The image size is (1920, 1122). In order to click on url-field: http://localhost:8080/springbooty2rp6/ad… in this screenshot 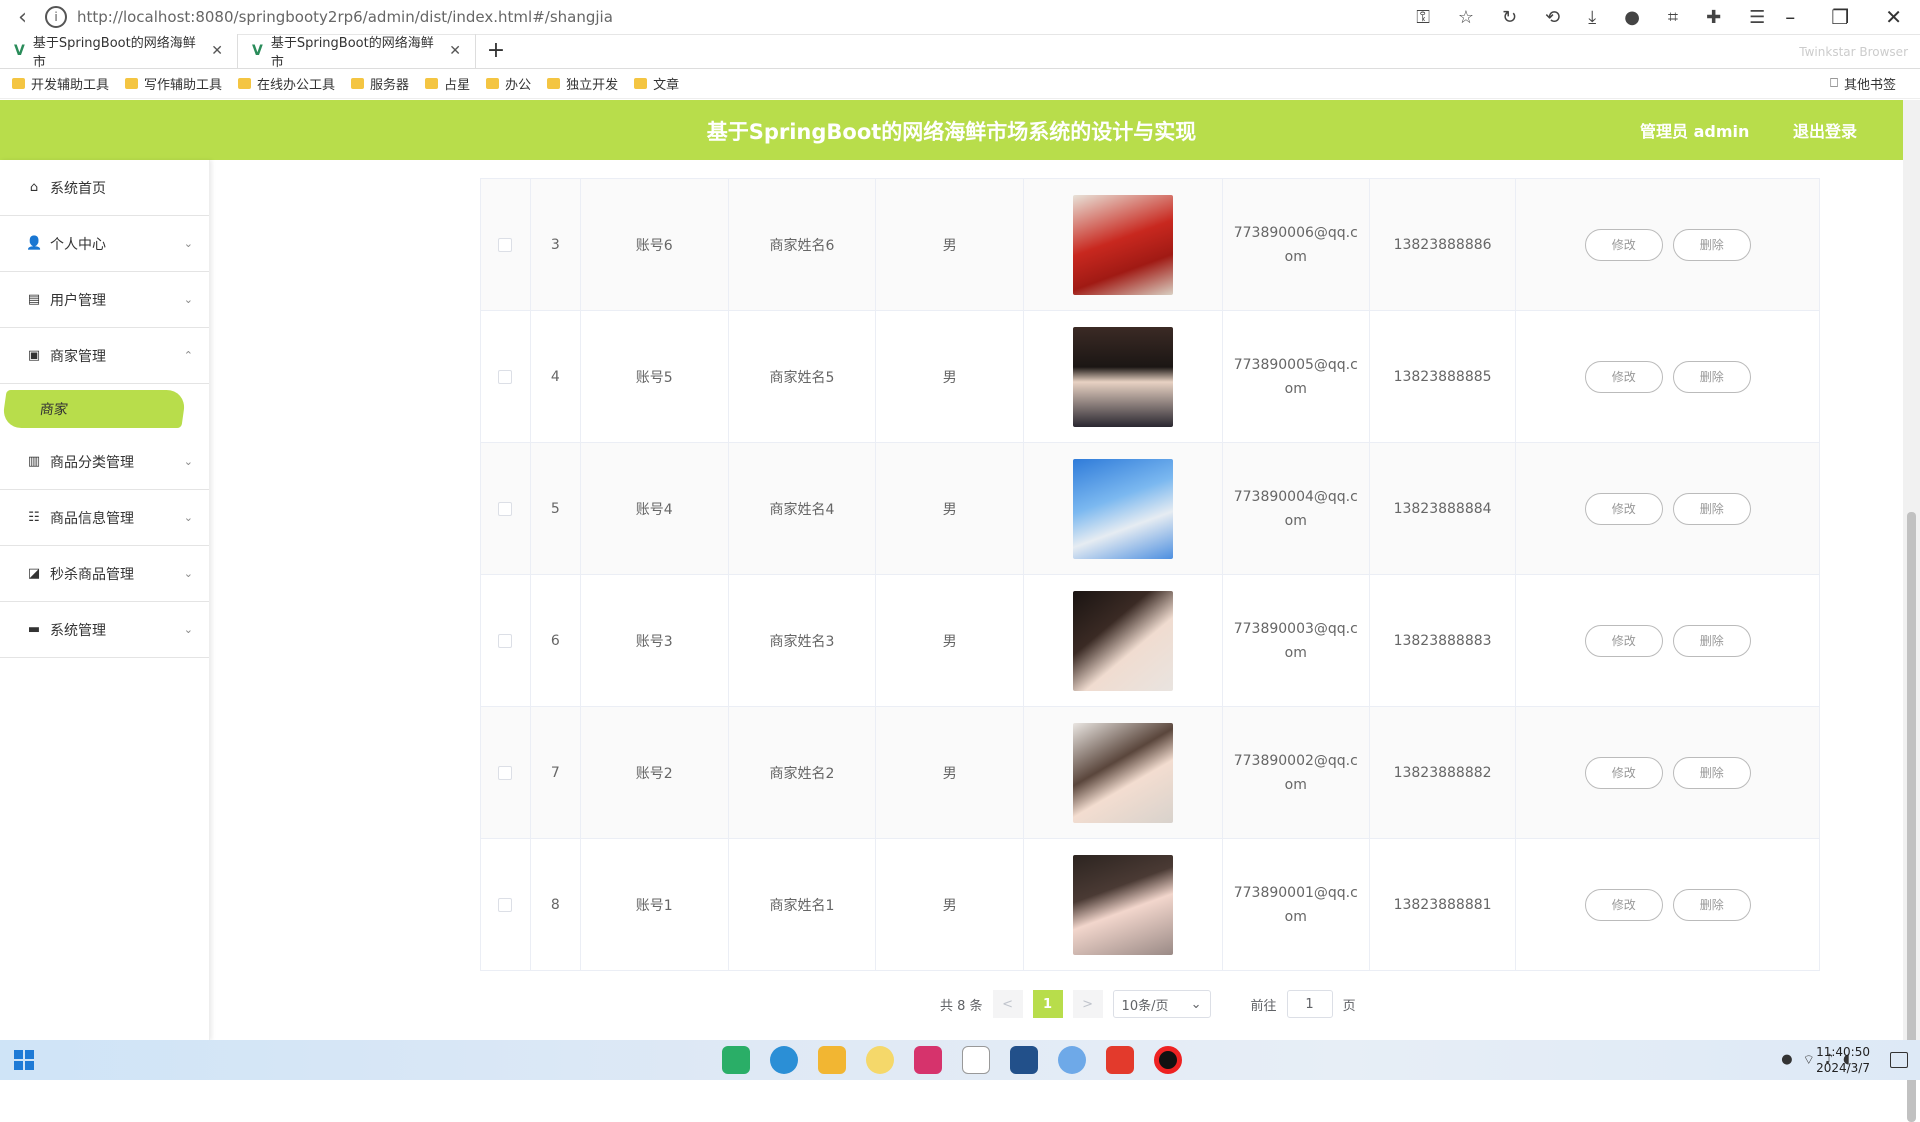, I will do `click(746, 17)`.